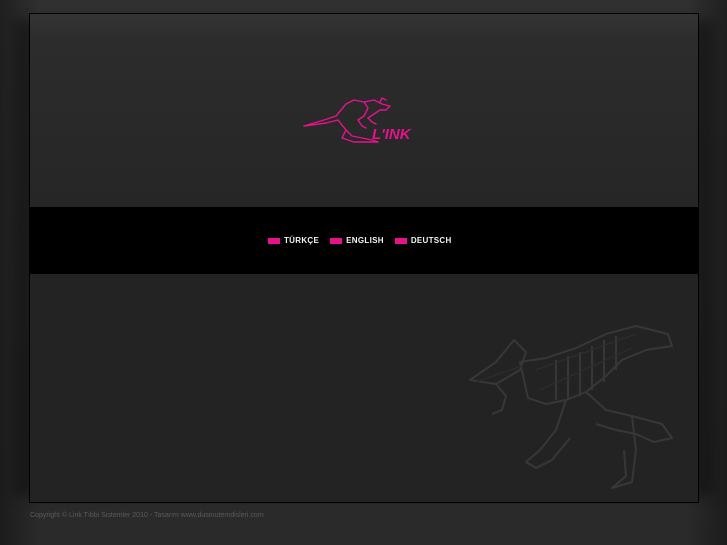 The image size is (727, 545). I want to click on language-label: TÜRKÇE, so click(302, 240).